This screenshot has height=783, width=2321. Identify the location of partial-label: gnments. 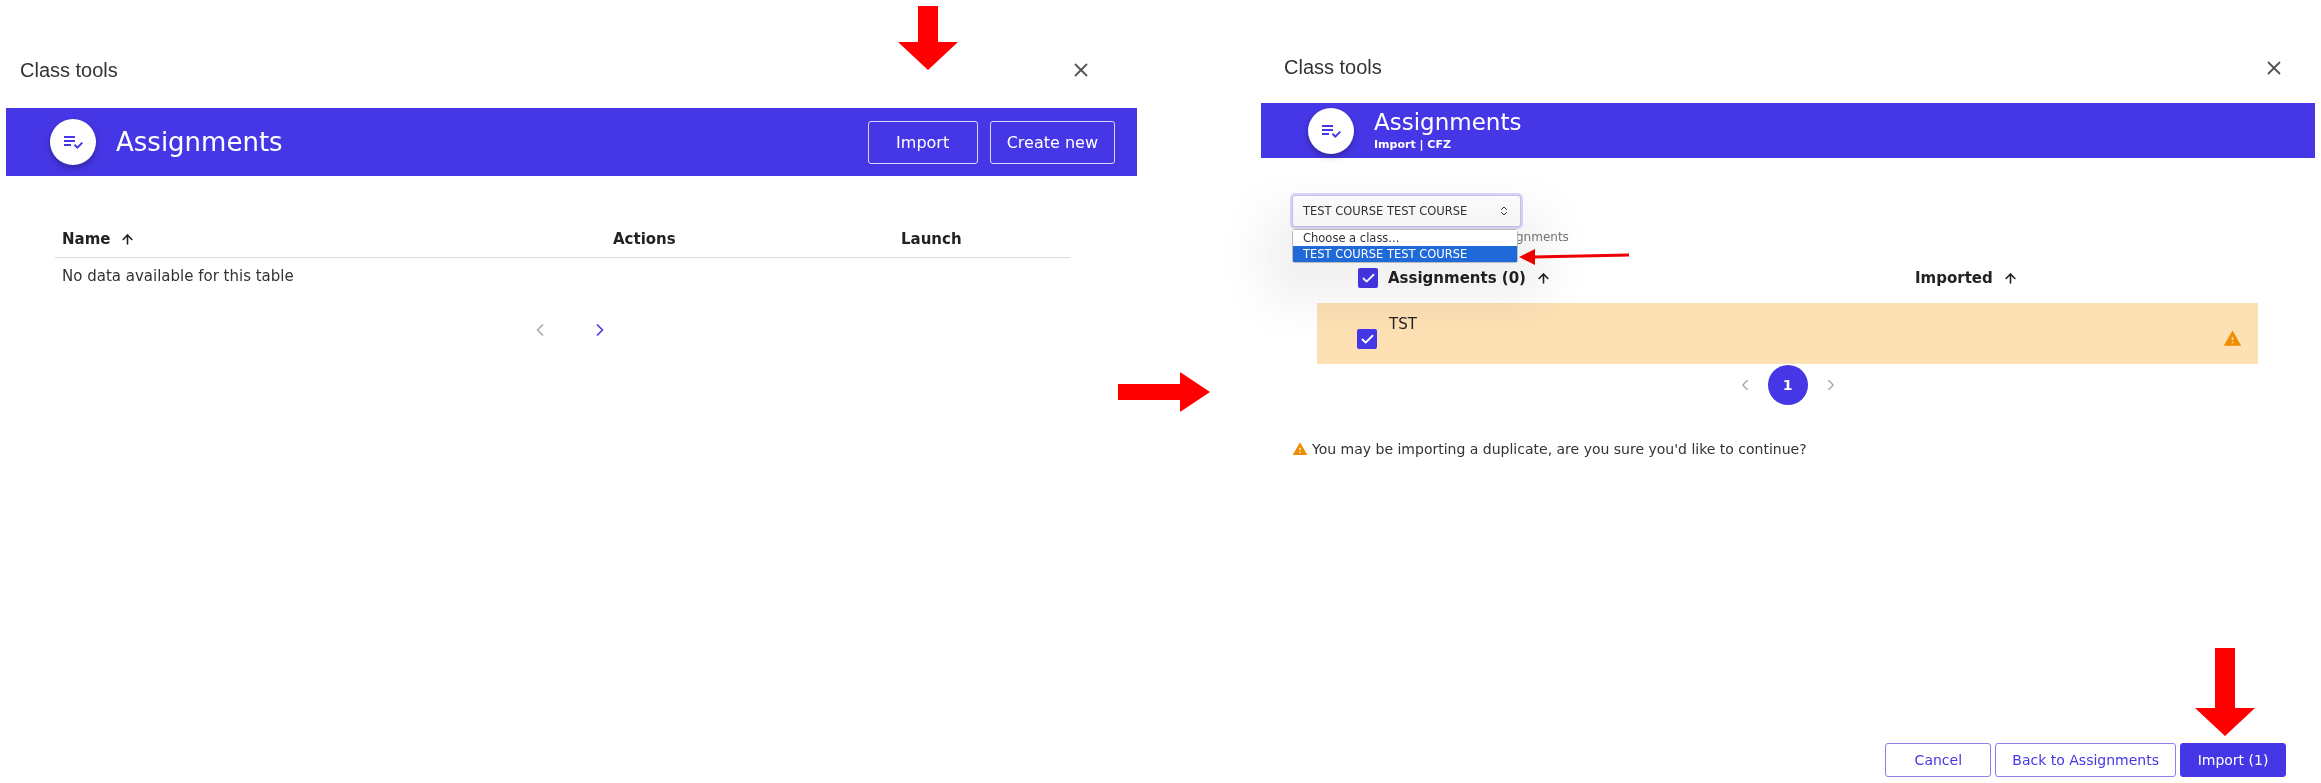
(1543, 237).